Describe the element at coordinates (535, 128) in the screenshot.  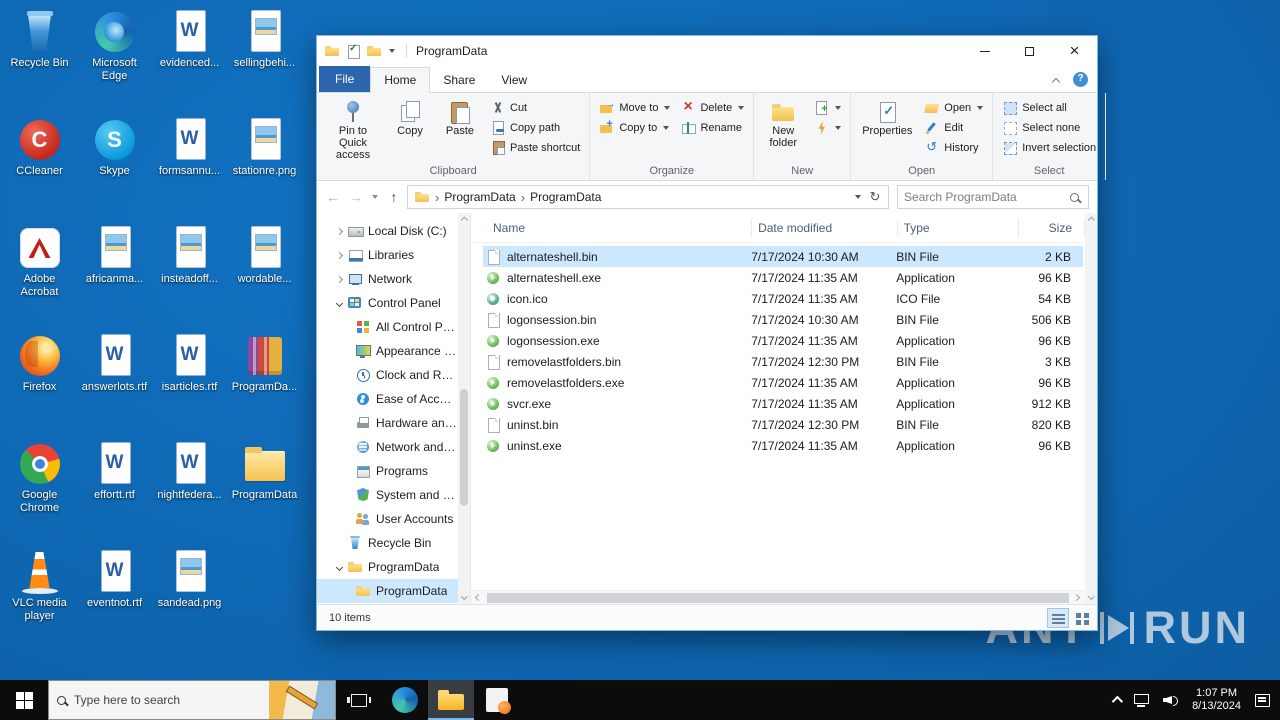
I see `copy-path-button: Copy path` at that location.